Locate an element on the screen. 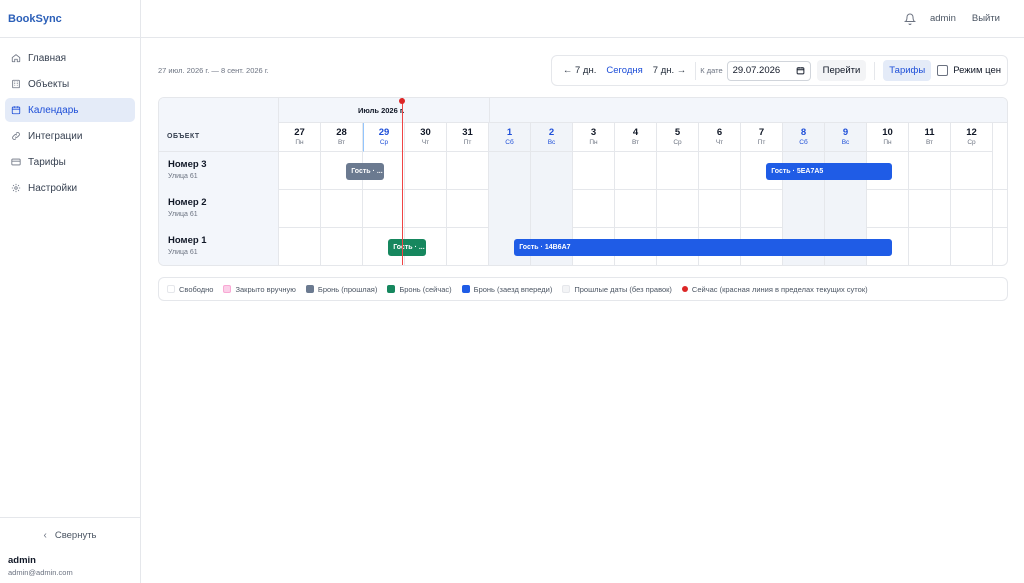 The height and width of the screenshot is (583, 1024). go-button: Перейти is located at coordinates (841, 70).